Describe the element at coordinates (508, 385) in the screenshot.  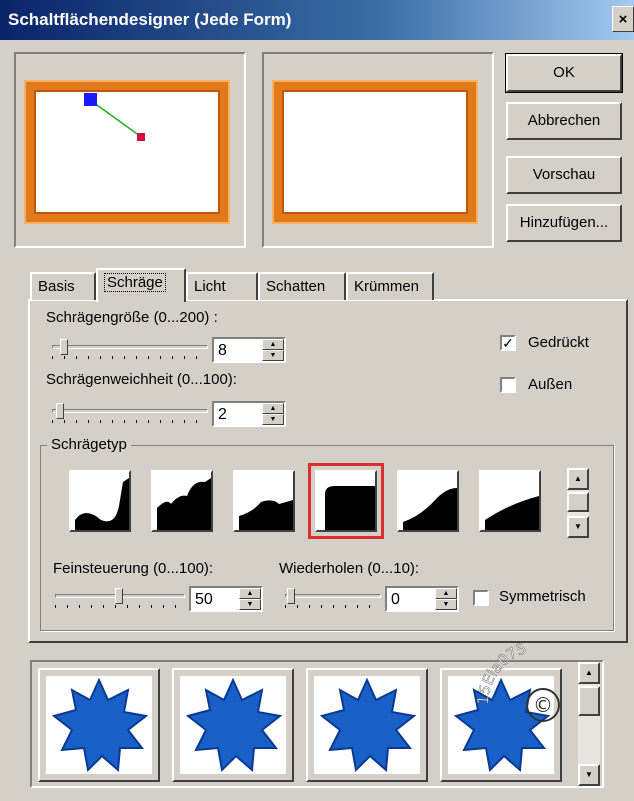
I see `outside-checkbox` at that location.